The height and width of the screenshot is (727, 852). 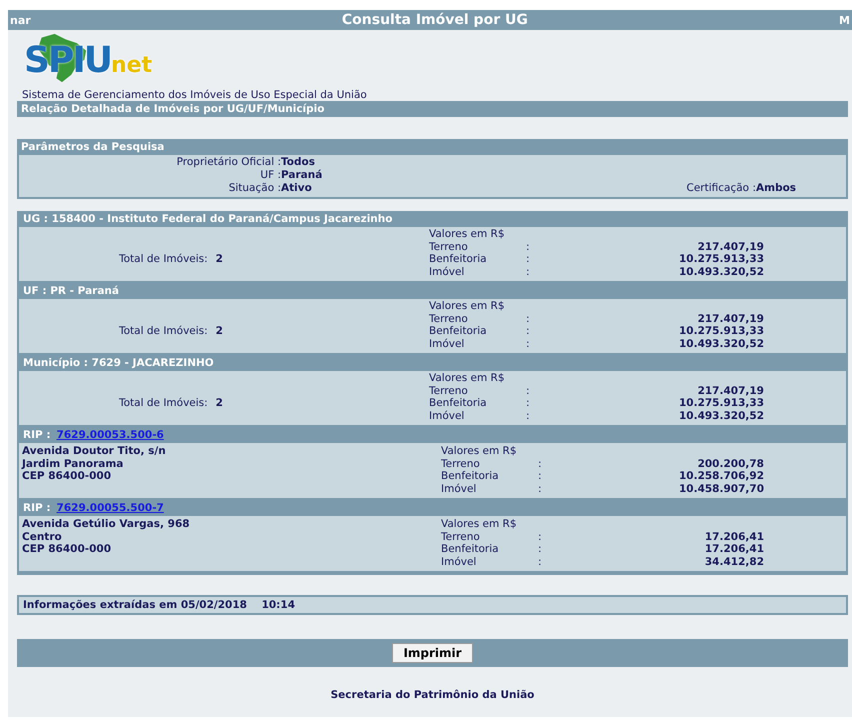 What do you see at coordinates (432, 291) in the screenshot?
I see `group-heading: UF : PR - Paraná` at bounding box center [432, 291].